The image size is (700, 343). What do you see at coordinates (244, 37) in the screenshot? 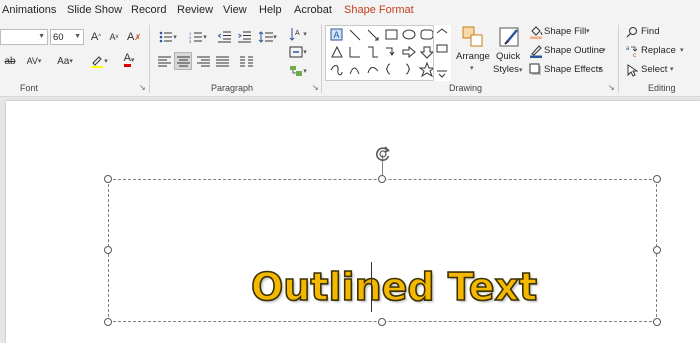
I see `increase-indent-icon` at bounding box center [244, 37].